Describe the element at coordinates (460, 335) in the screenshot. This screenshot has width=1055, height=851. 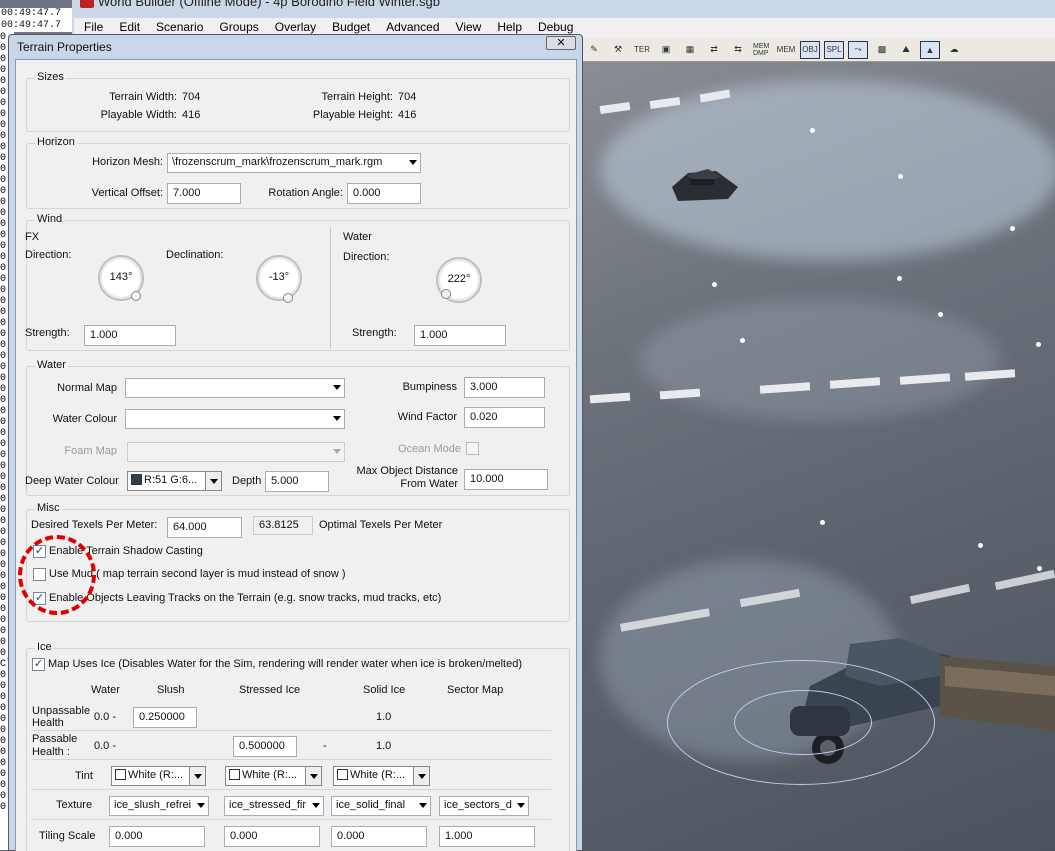
I see `water-strength-input: 1.000` at that location.